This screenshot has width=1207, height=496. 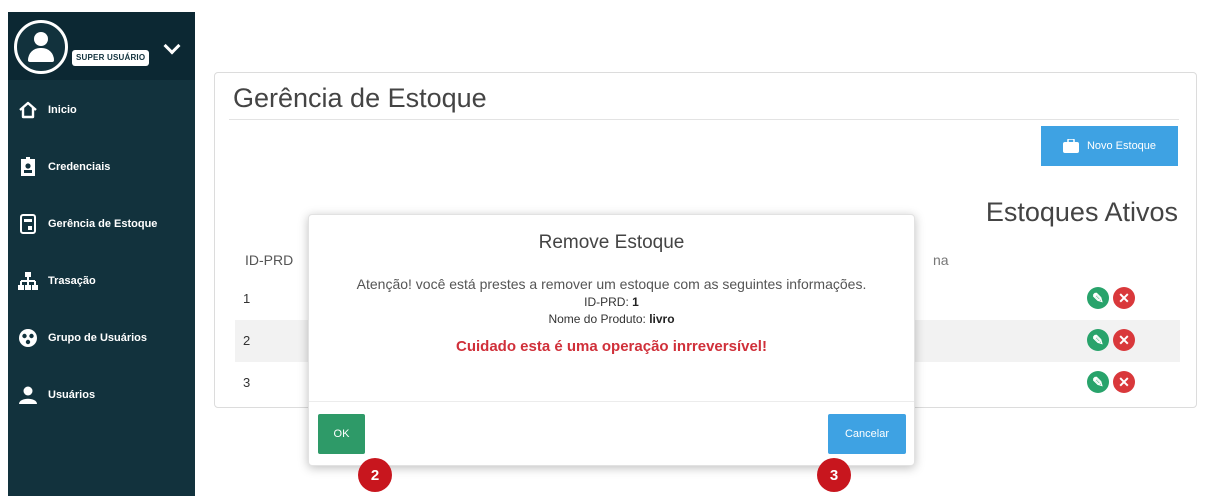 I want to click on step-marker-cancel: 3, so click(x=834, y=475).